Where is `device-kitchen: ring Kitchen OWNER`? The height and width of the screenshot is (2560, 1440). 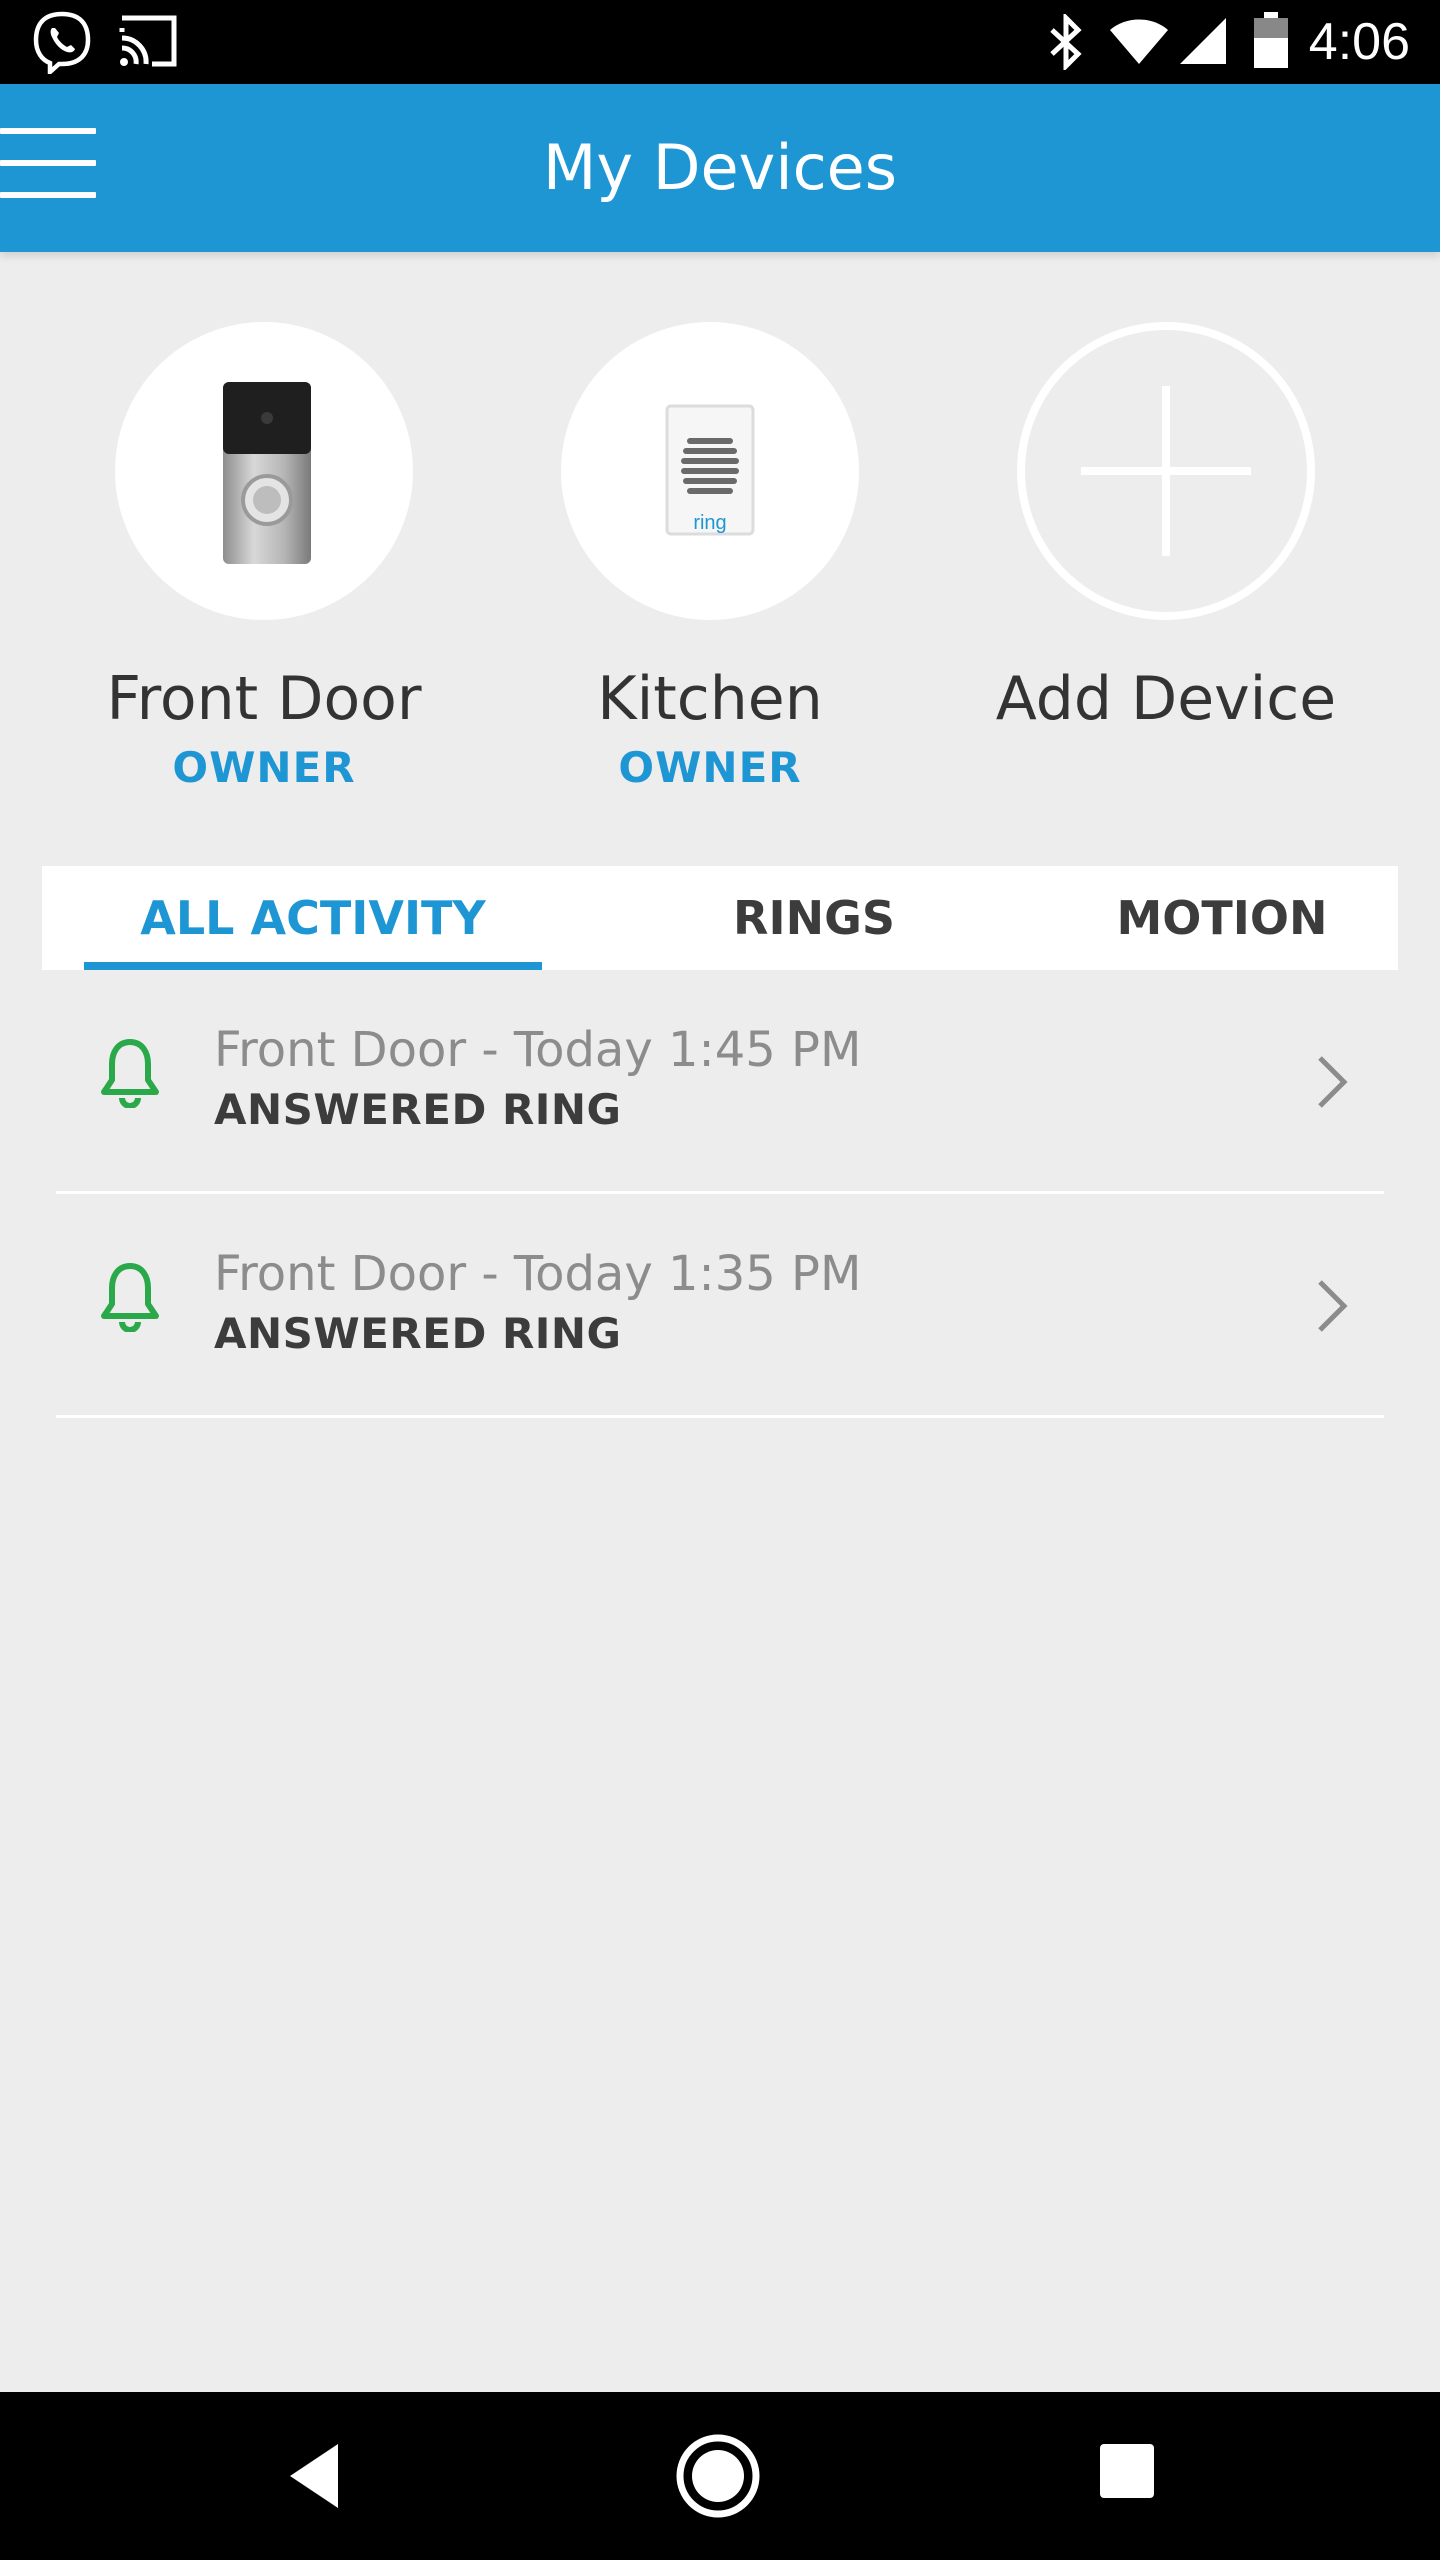
device-kitchen: ring Kitchen OWNER is located at coordinates (710, 560).